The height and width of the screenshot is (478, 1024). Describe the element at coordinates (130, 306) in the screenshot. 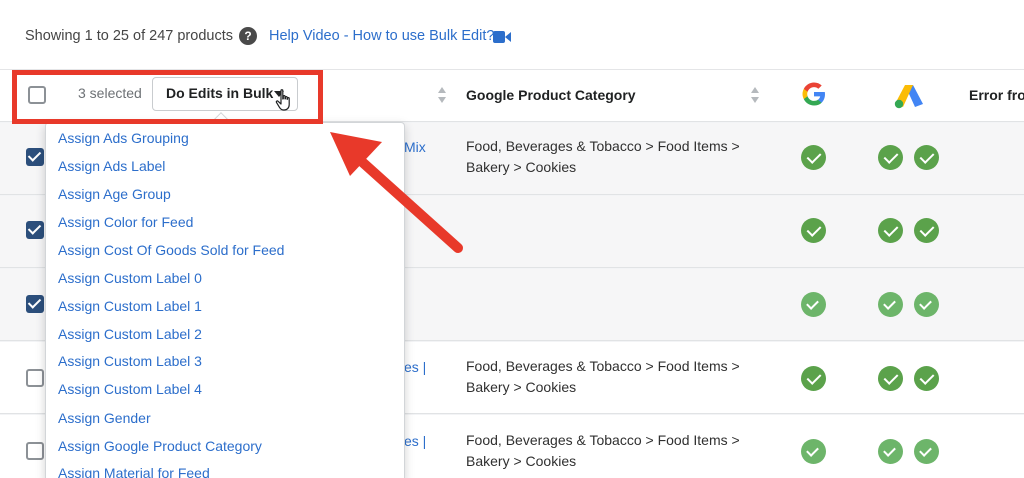

I see `menu-item-custom-label-1: Assign Custom Label 1` at that location.